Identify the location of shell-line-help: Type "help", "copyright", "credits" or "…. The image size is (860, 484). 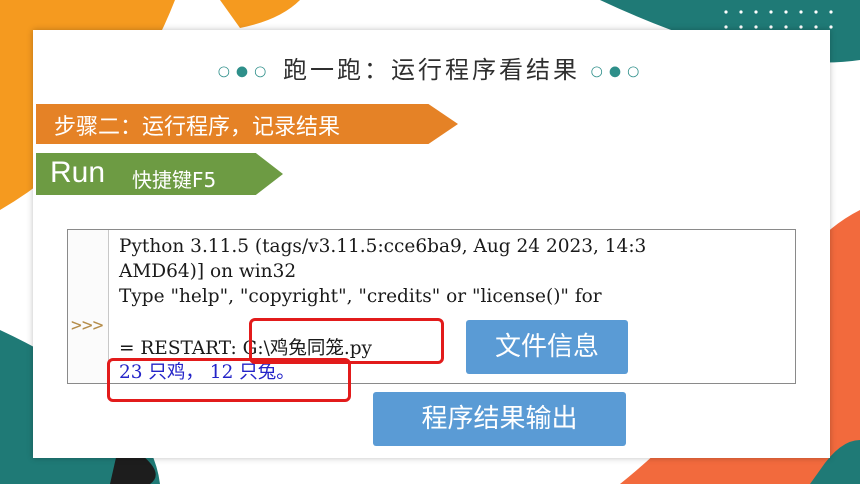
(360, 296).